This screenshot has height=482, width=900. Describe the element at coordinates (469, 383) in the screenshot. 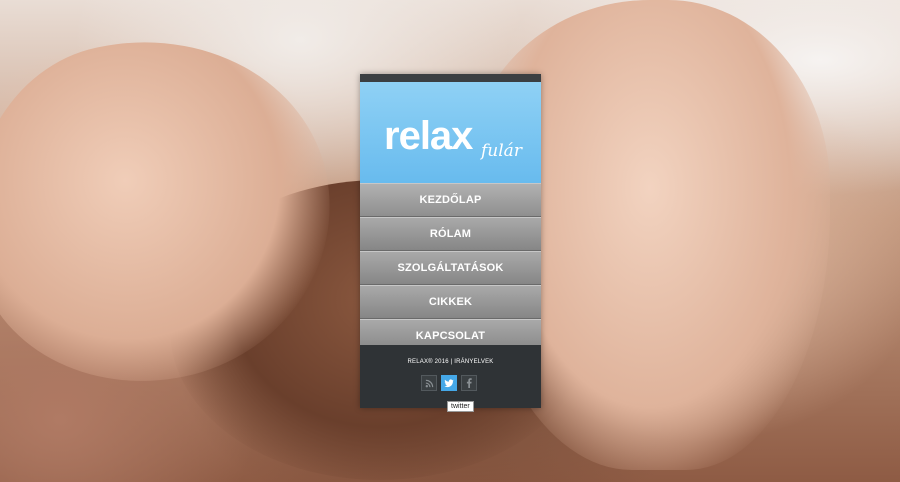

I see `facebook-icon` at that location.